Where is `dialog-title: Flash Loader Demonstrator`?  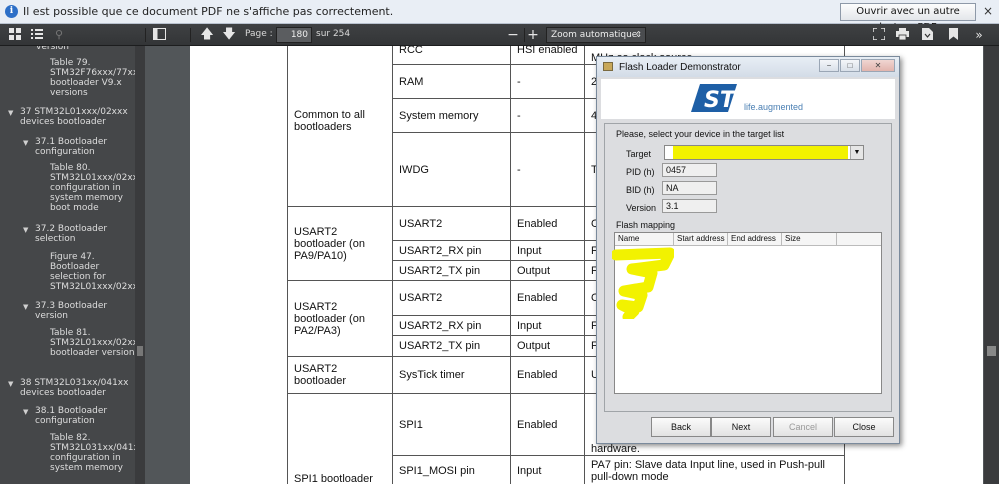
dialog-title: Flash Loader Demonstrator is located at coordinates (680, 67).